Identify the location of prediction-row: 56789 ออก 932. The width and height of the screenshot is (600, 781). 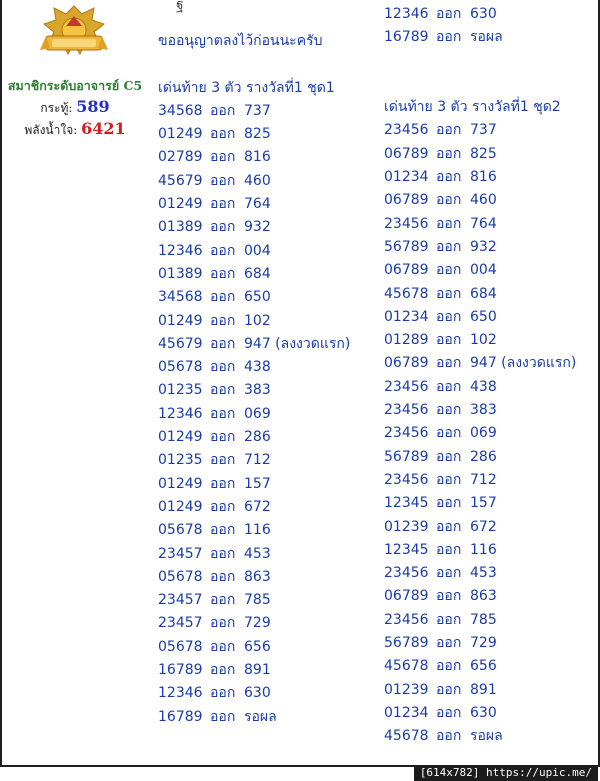
(480, 247).